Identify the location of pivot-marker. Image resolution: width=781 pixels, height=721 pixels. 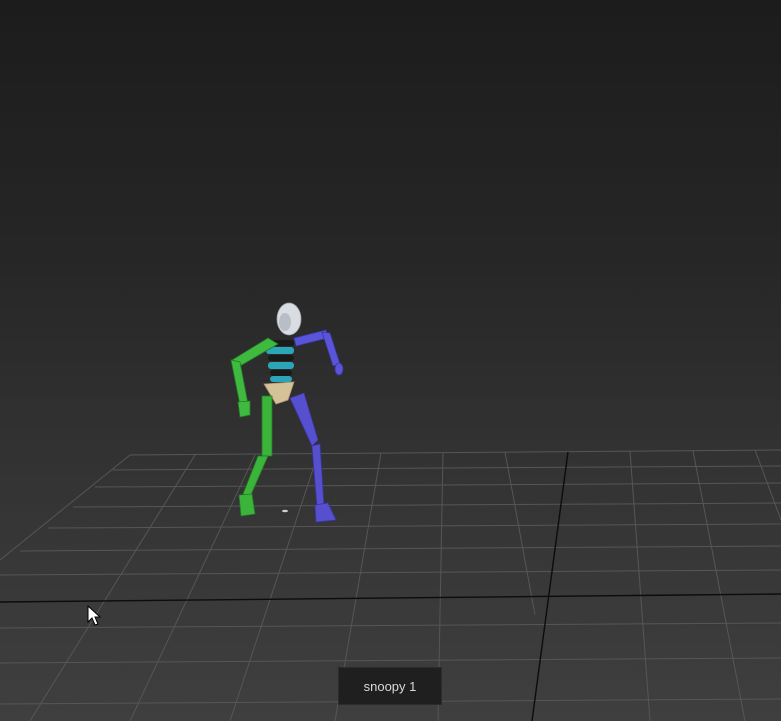
(285, 511).